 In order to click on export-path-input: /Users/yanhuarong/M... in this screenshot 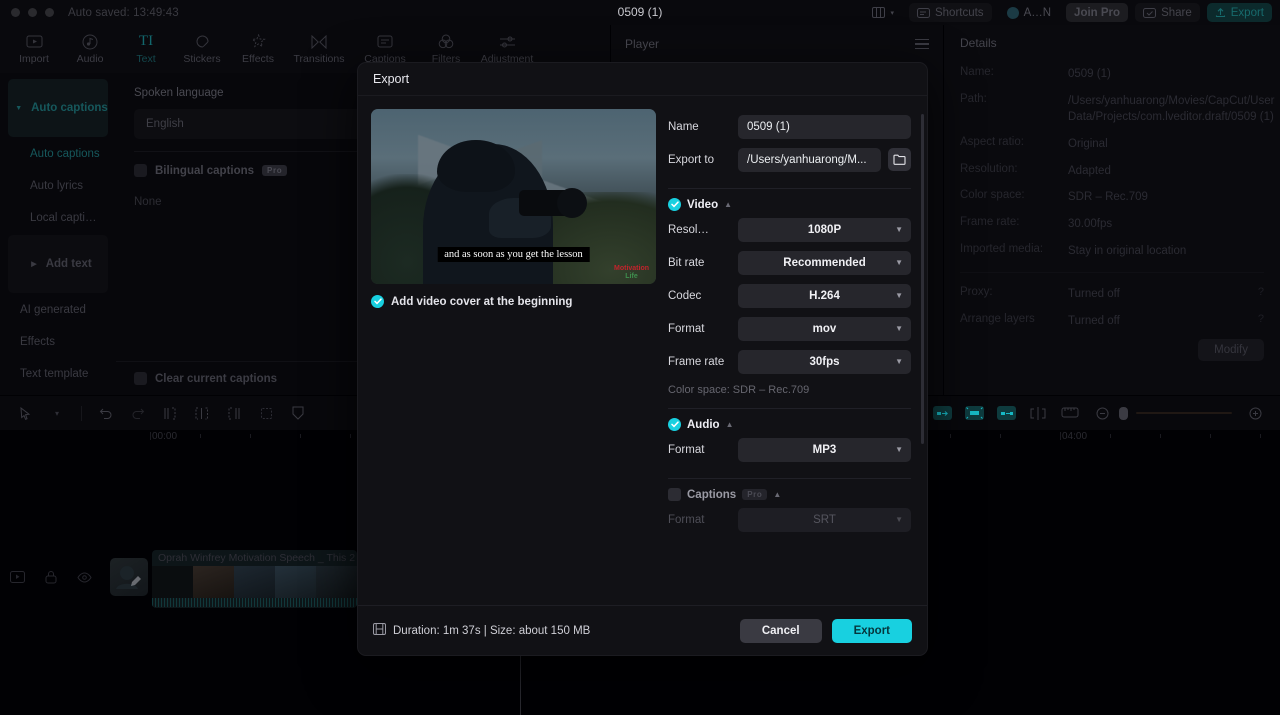, I will do `click(809, 159)`.